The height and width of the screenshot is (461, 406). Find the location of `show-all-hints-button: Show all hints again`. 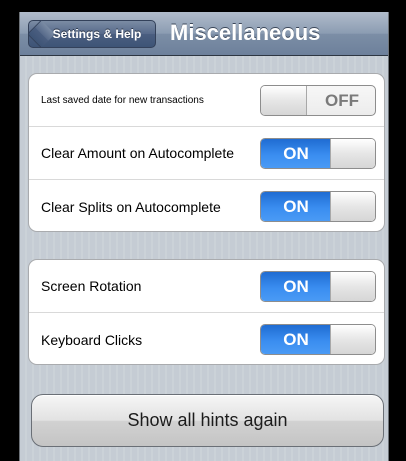

show-all-hints-button: Show all hints again is located at coordinates (207, 420).